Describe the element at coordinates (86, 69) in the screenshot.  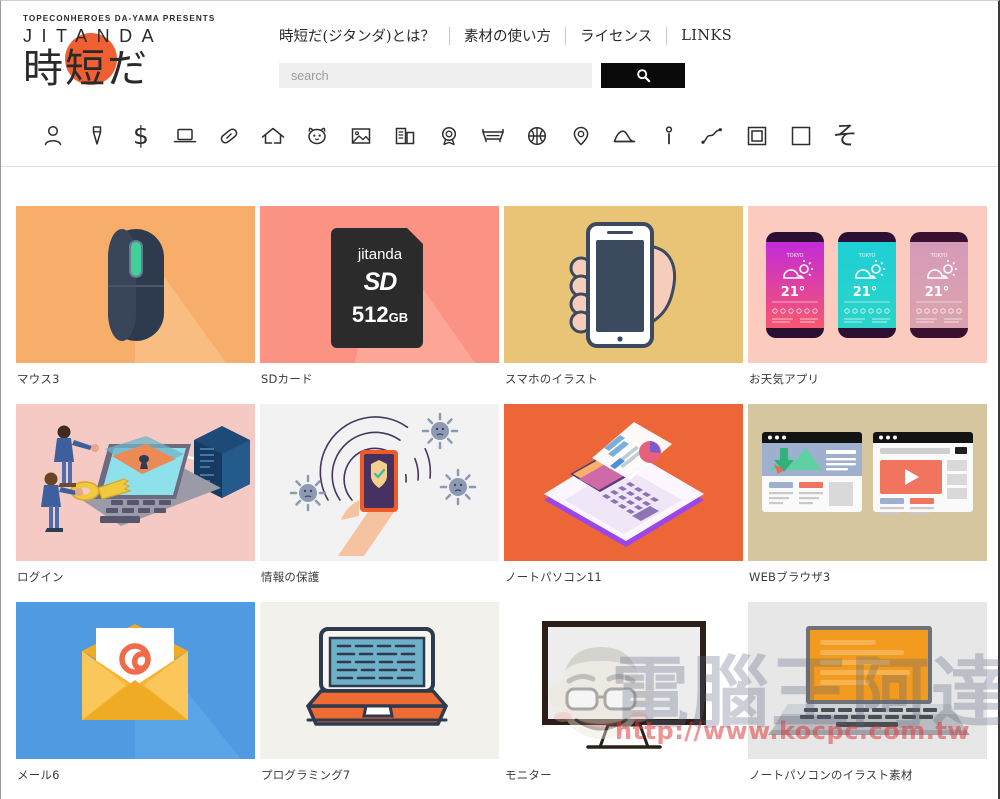
I see `logo-japanese-text: 時短だ` at that location.